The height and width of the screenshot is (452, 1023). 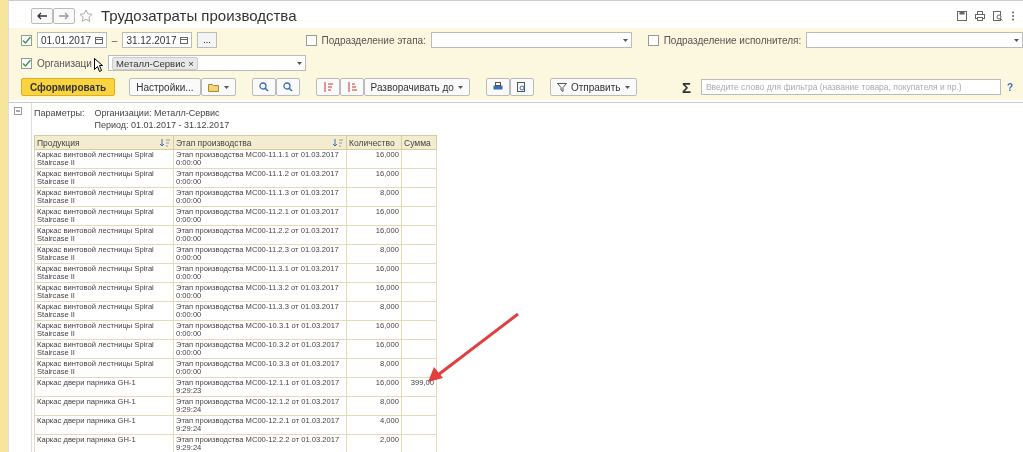 What do you see at coordinates (416, 87) in the screenshot?
I see `expand-to-button: Разворачивать до` at bounding box center [416, 87].